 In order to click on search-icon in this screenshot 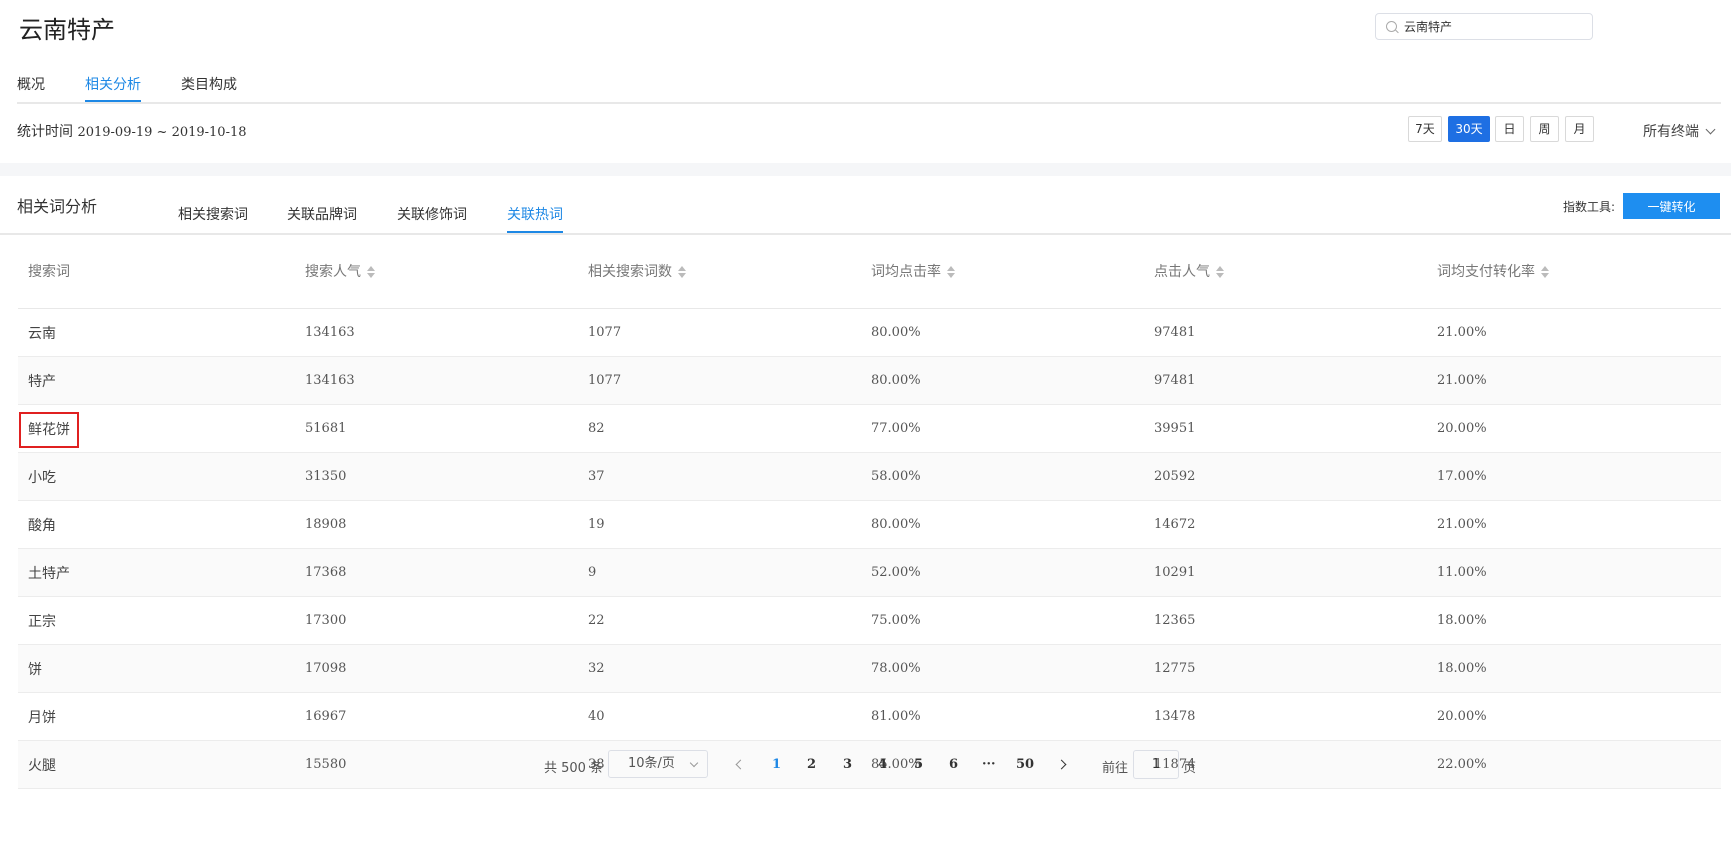, I will do `click(1391, 26)`.